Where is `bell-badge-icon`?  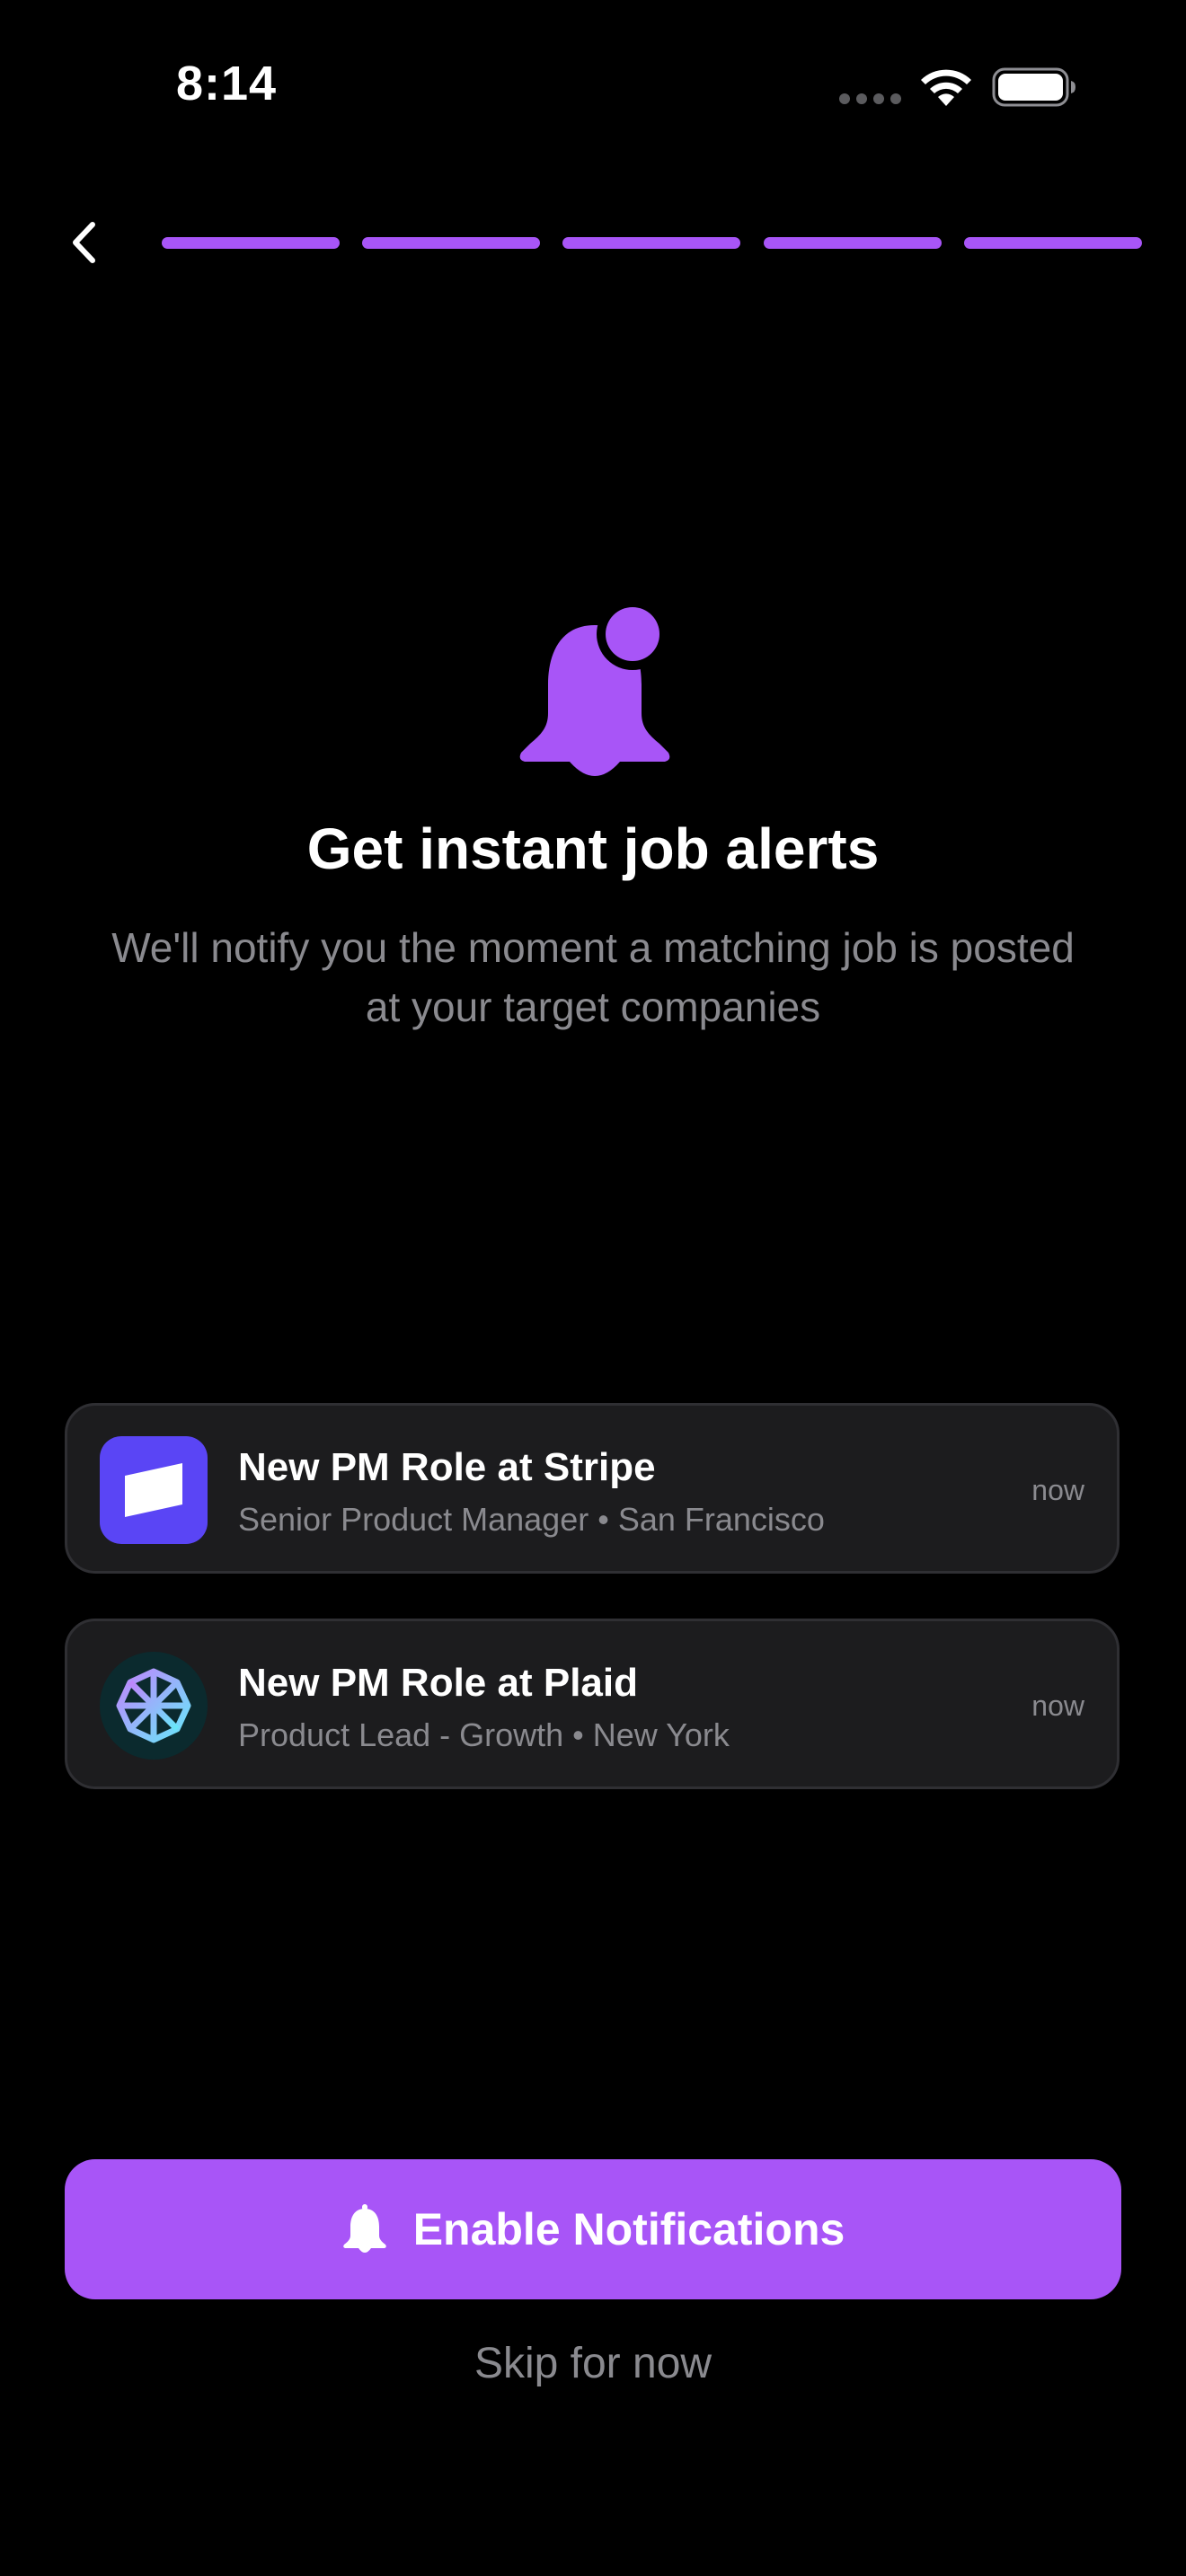
bell-badge-icon is located at coordinates (594, 689).